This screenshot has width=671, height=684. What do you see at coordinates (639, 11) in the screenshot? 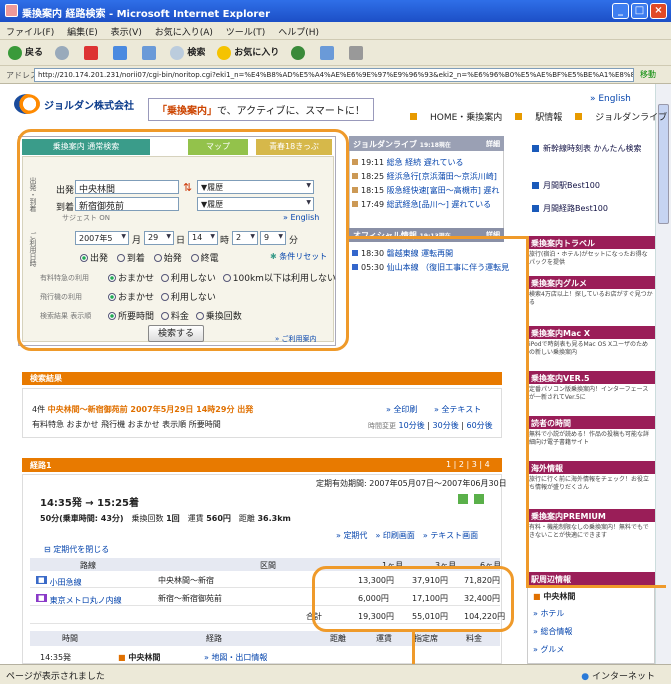
I see `maximize-icon: □` at bounding box center [639, 11].